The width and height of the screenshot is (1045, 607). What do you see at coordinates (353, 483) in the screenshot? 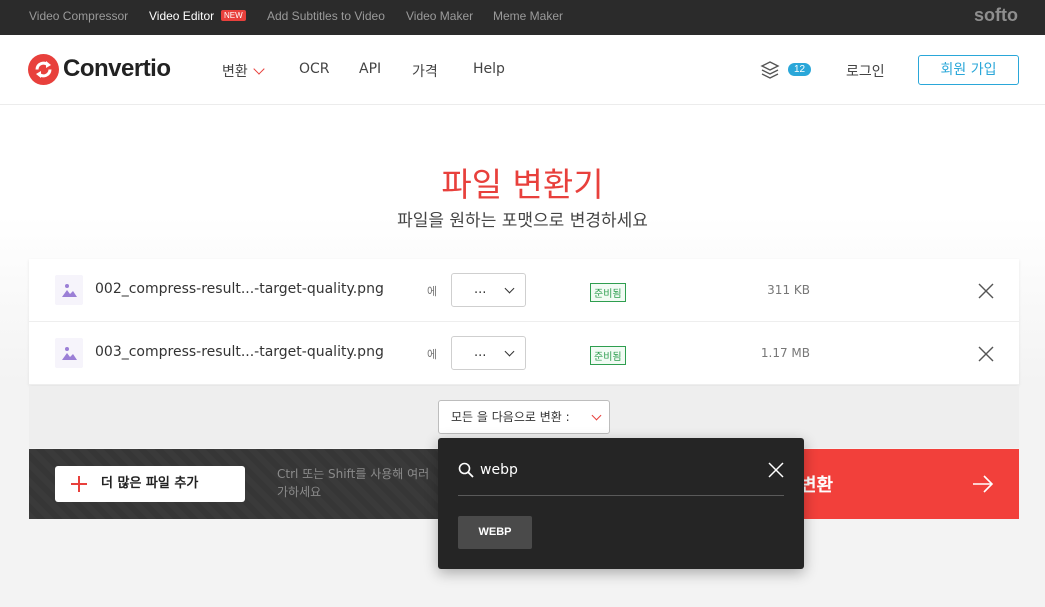
I see `multi-select-hint: Ctrl 또는 Shift를 사용해 여러 가하세요` at bounding box center [353, 483].